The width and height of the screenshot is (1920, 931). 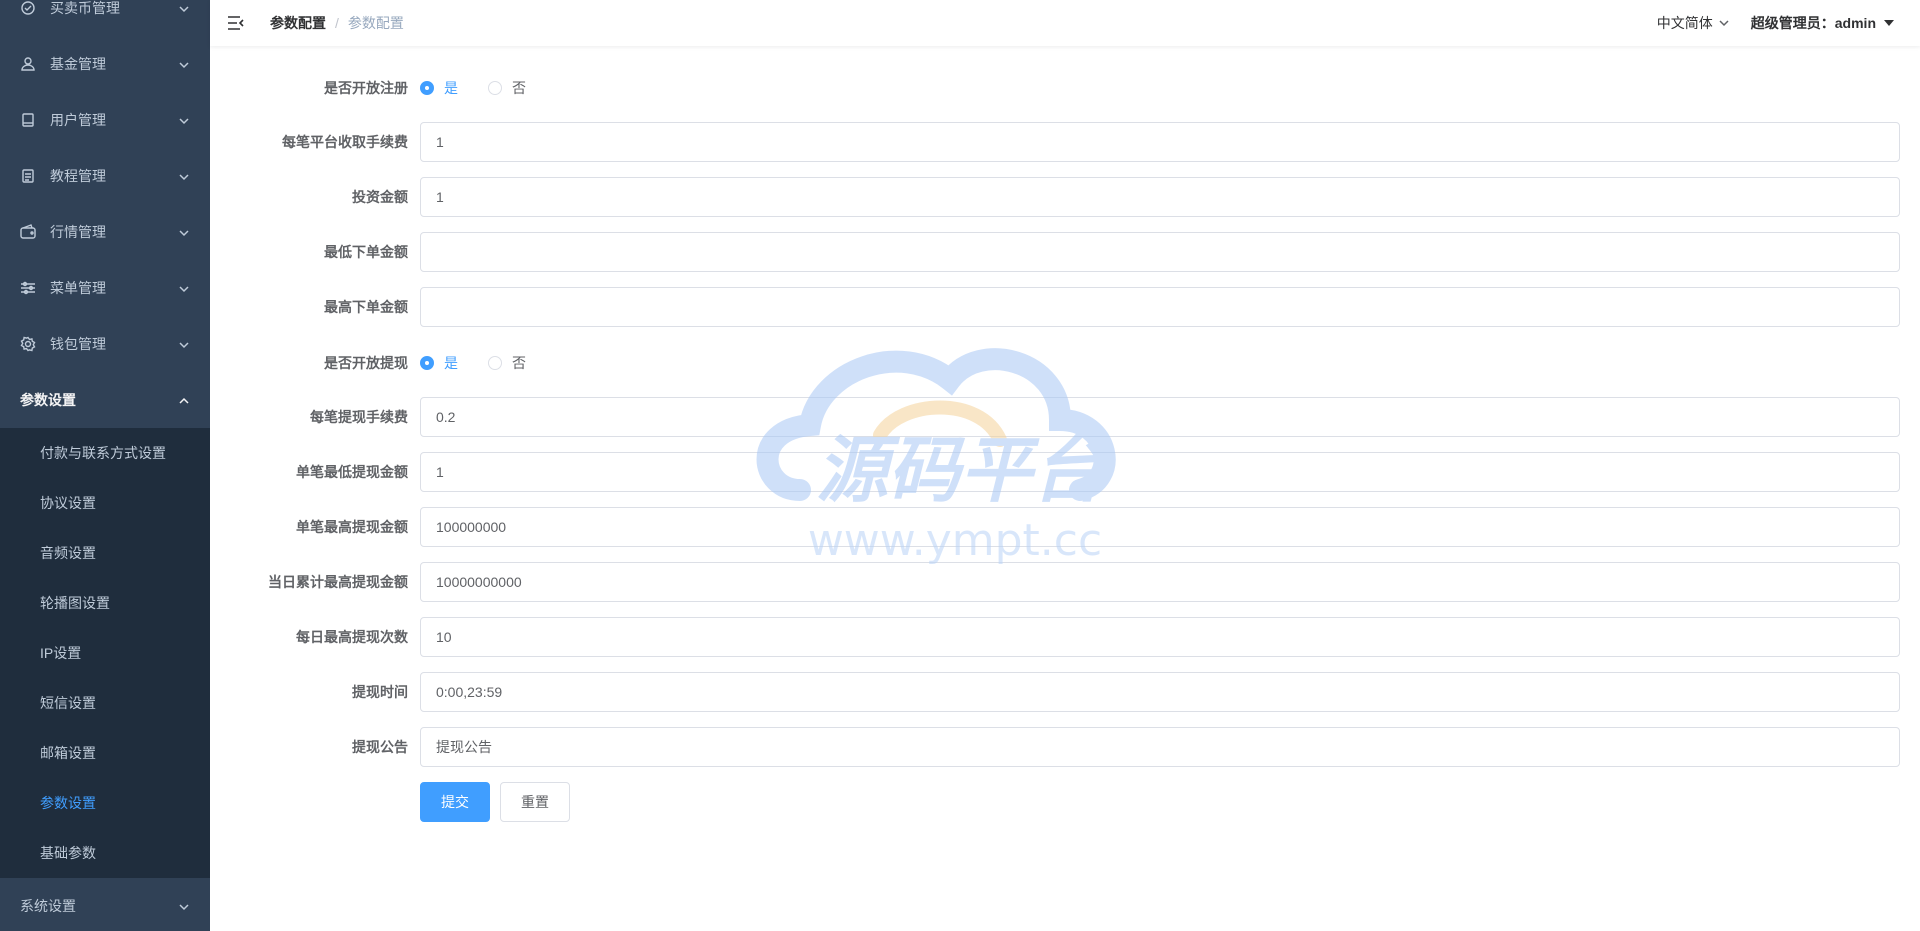 What do you see at coordinates (78, 120) in the screenshot?
I see `sidebar-item-label: 用户管理` at bounding box center [78, 120].